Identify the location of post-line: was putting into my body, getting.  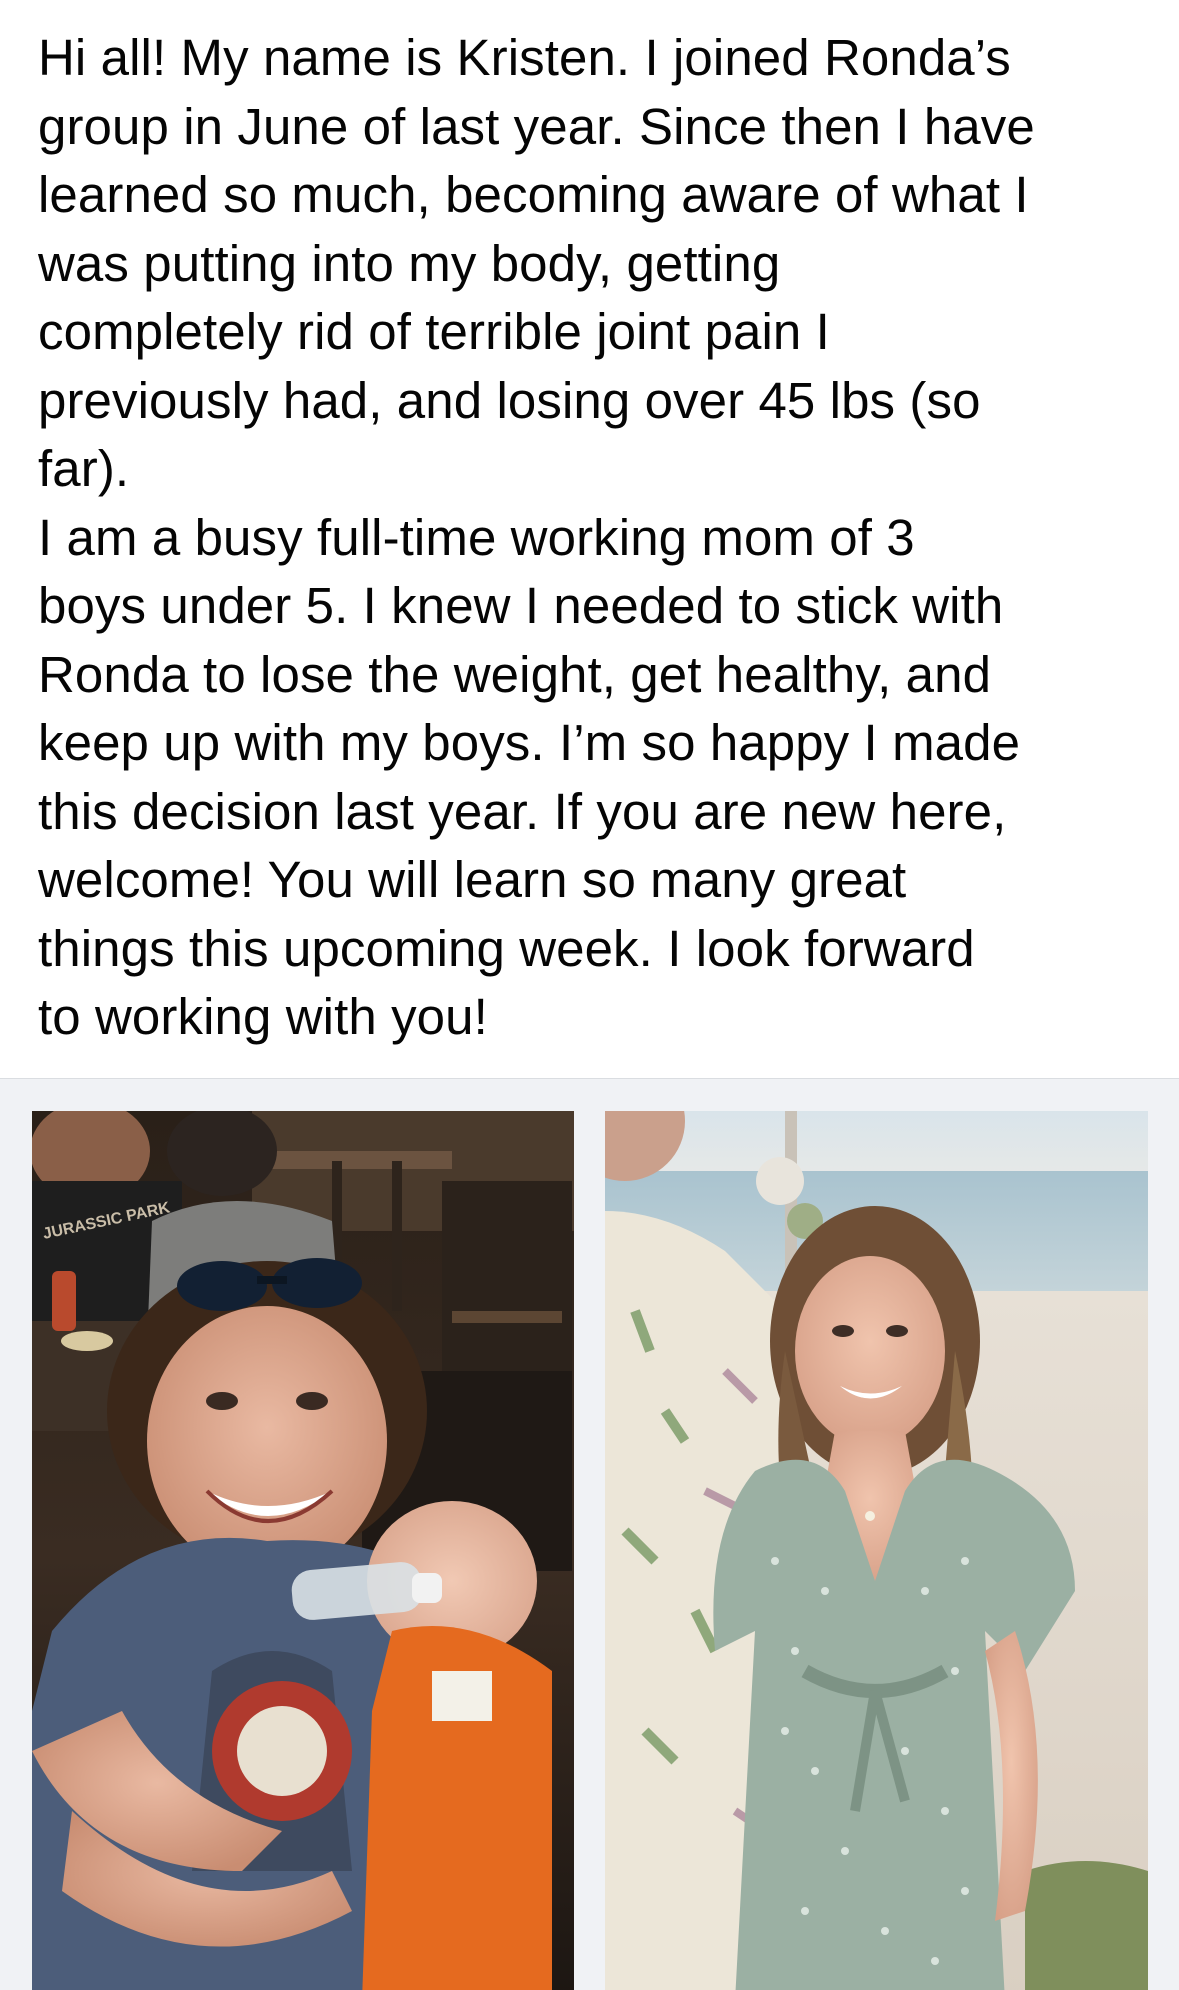
(409, 263).